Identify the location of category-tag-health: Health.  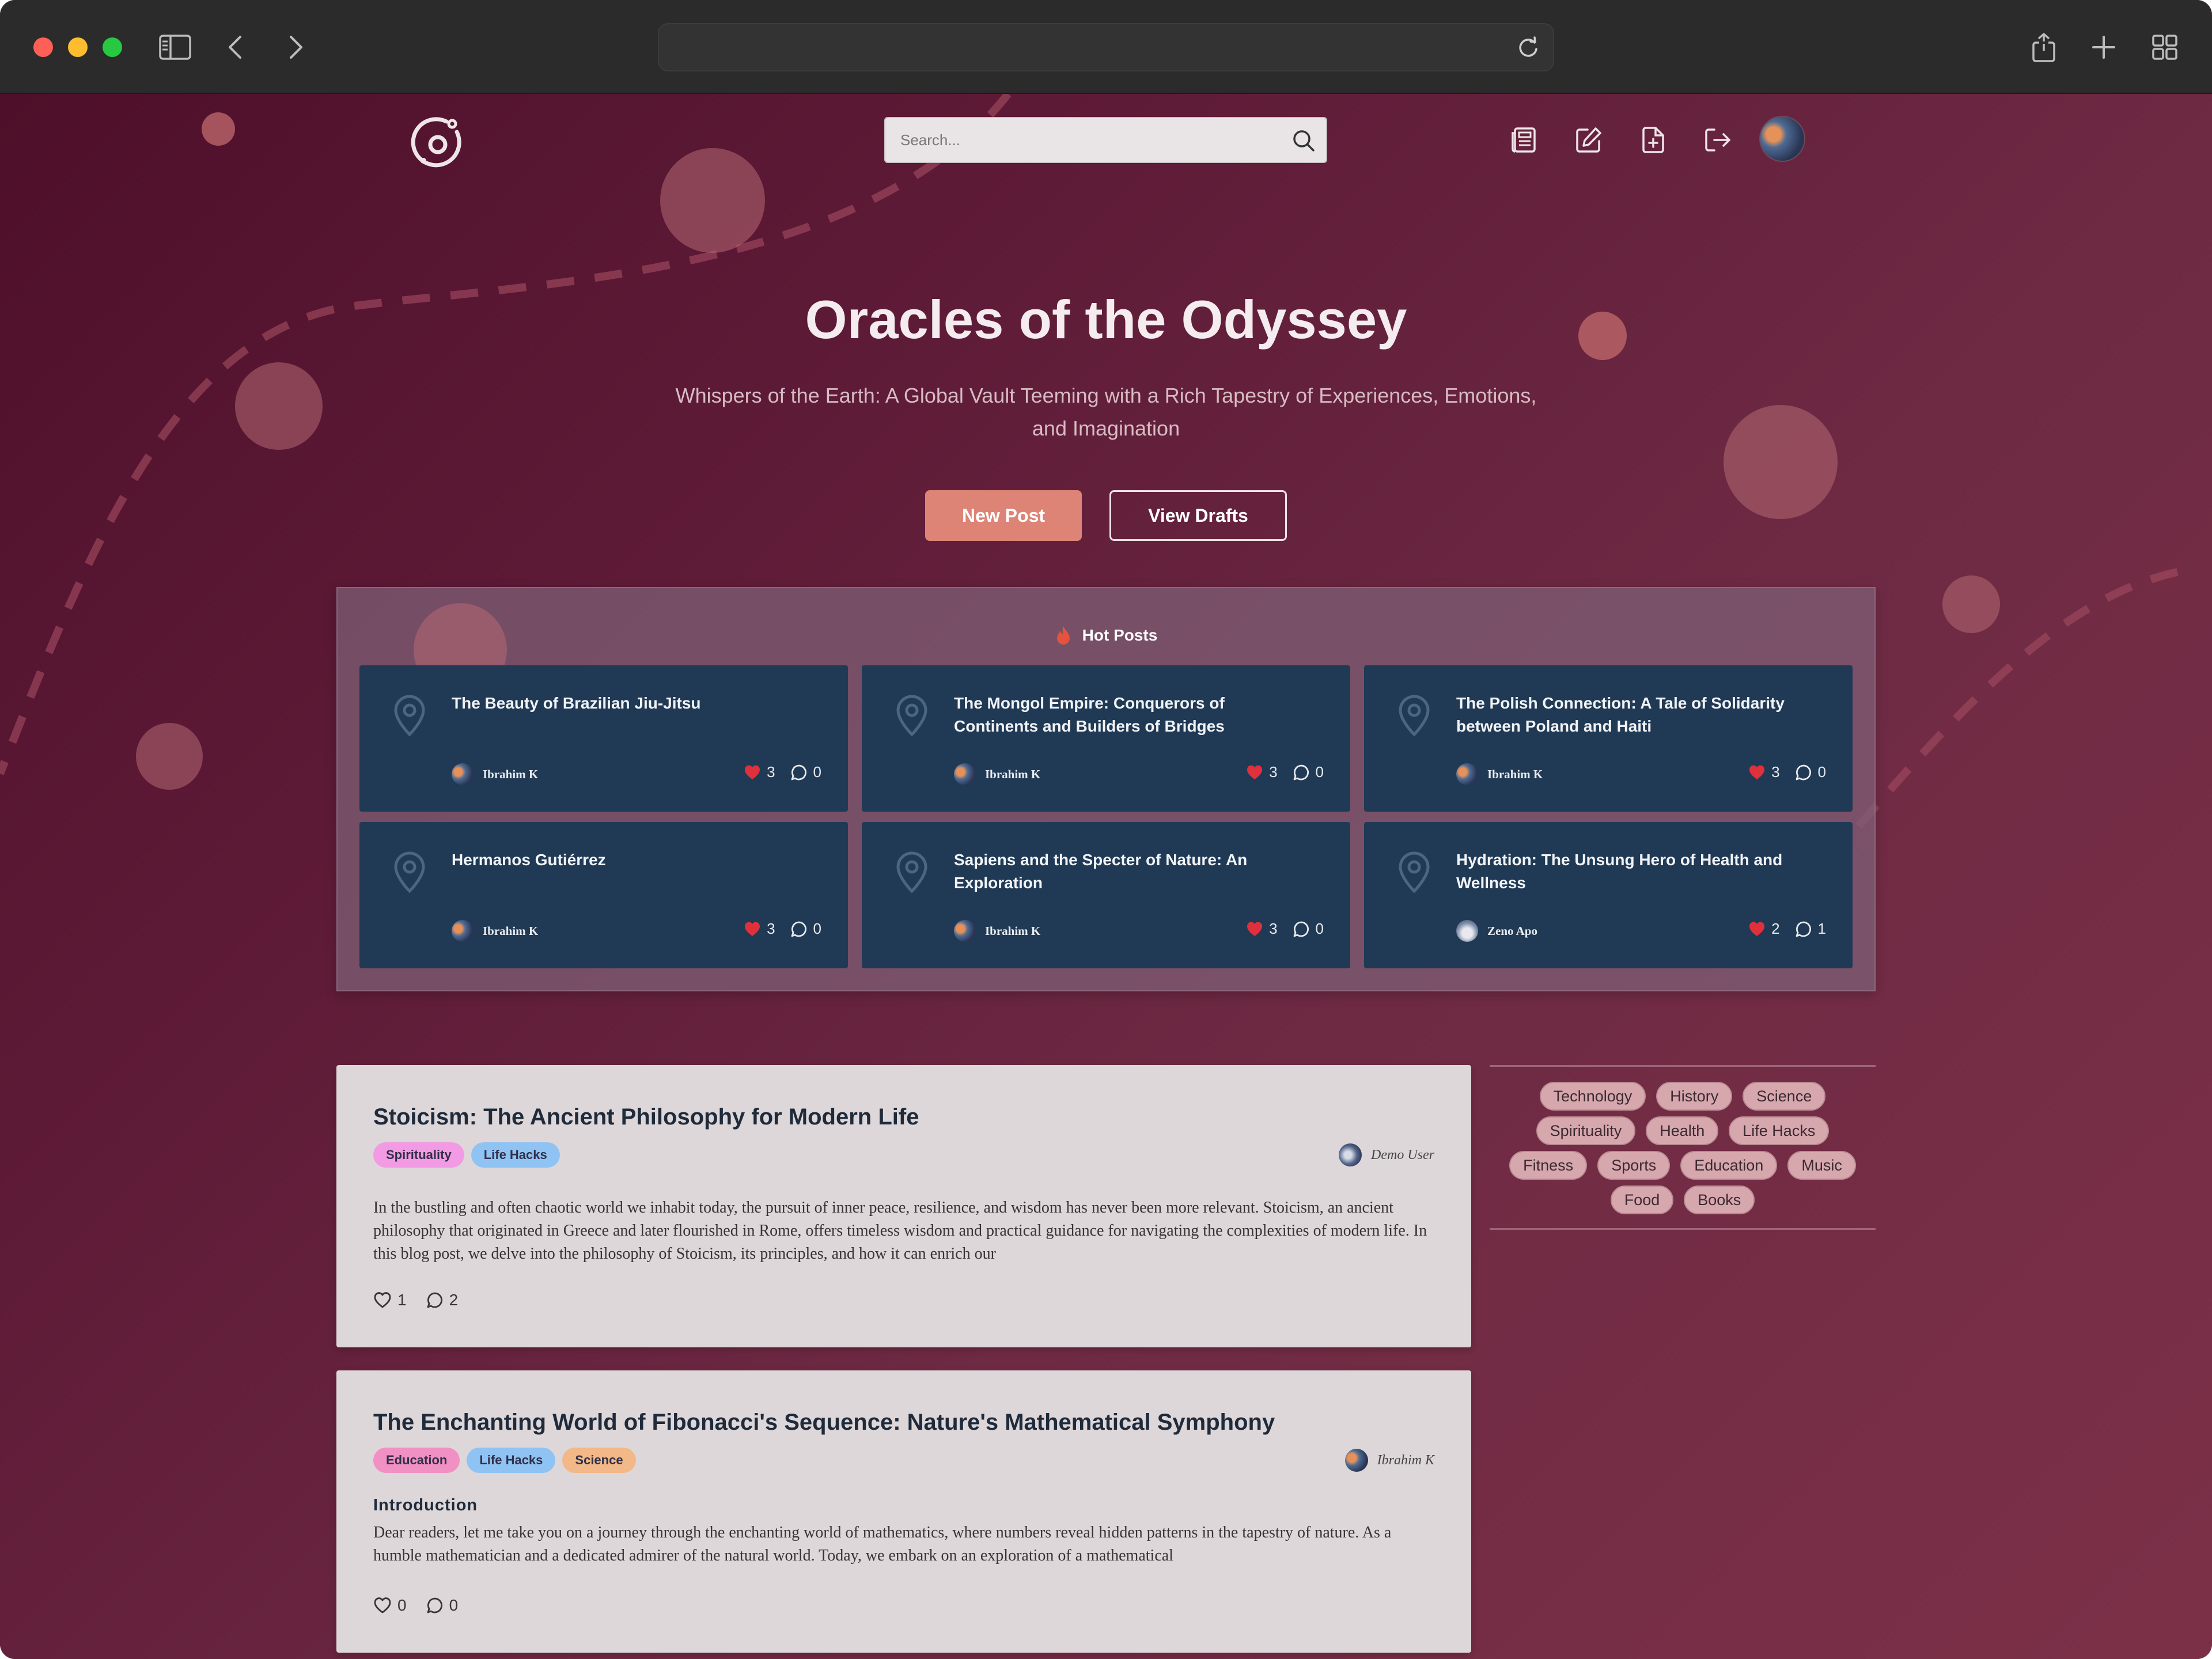
(1682, 1130).